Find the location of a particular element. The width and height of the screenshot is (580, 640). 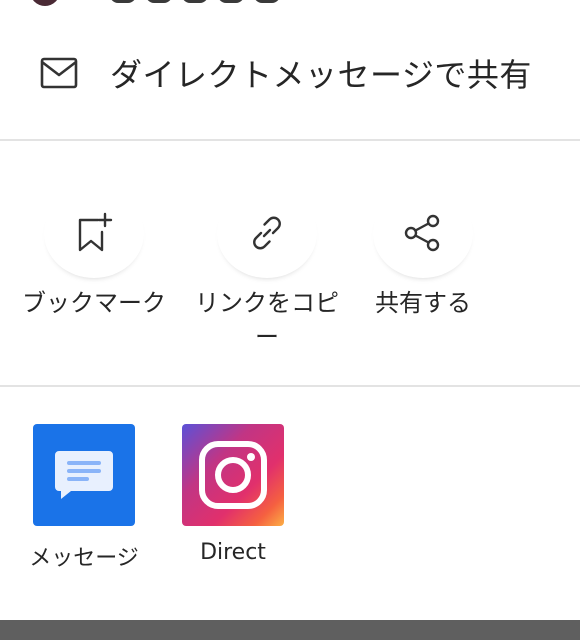

cut-off-row-text is located at coordinates (225, 2).